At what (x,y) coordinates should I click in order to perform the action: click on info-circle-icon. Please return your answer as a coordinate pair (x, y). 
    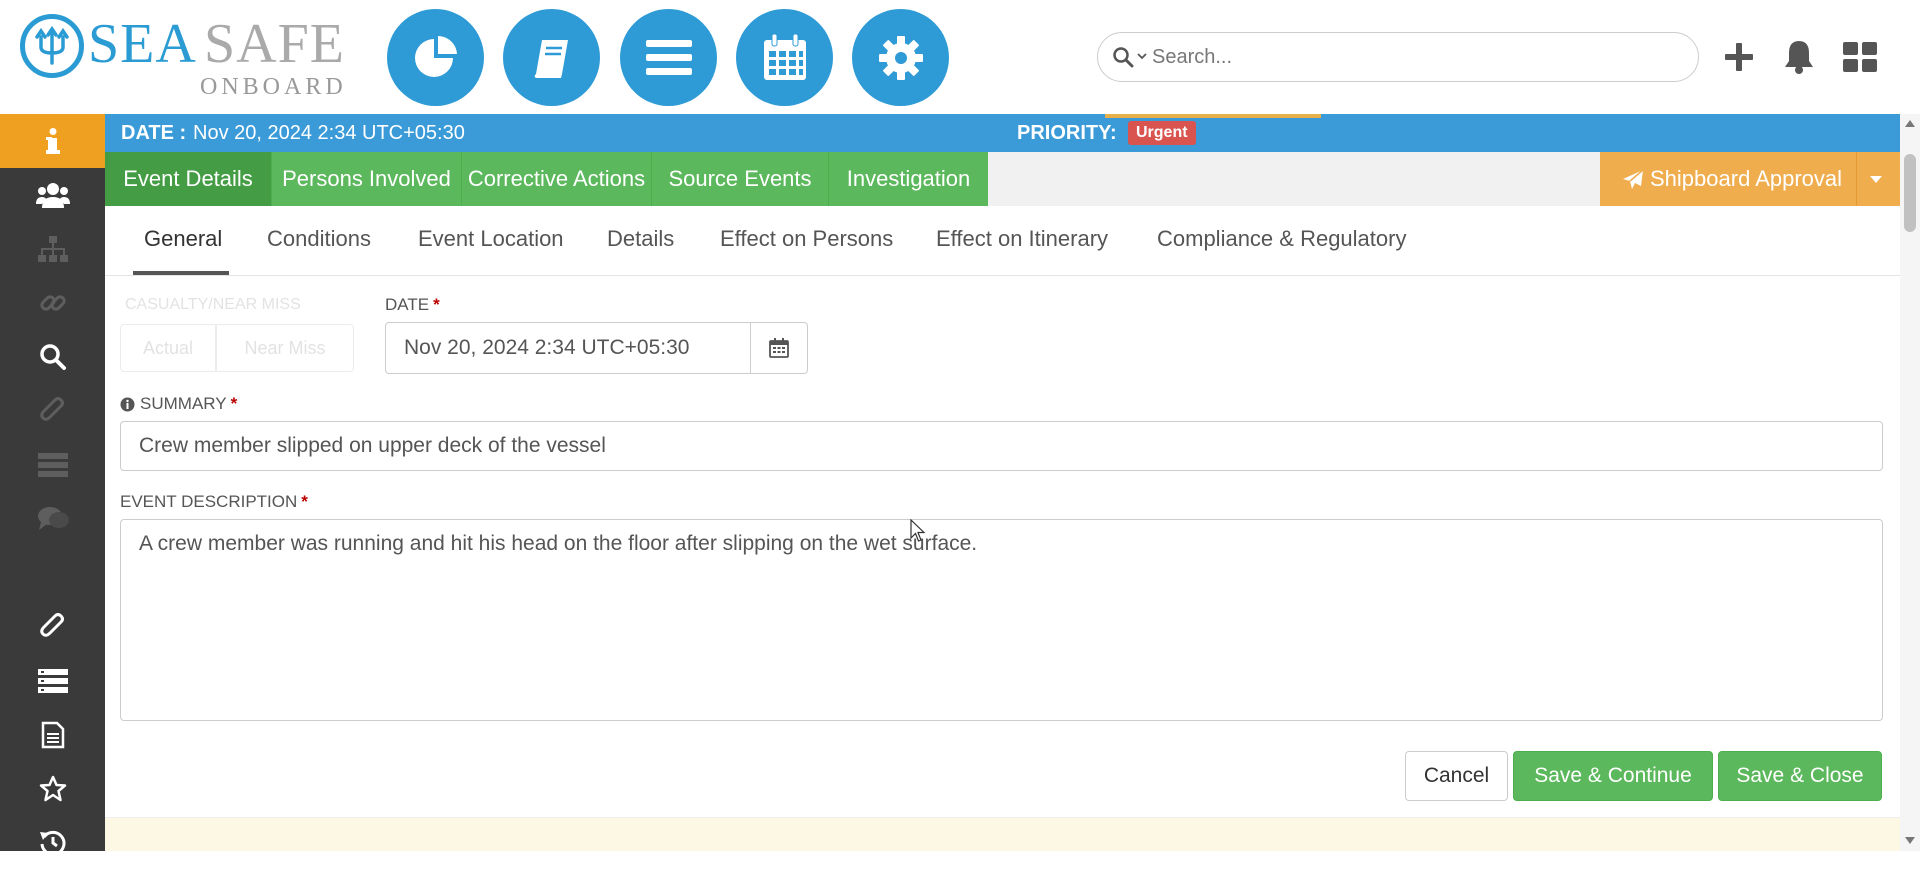
    Looking at the image, I should click on (127, 404).